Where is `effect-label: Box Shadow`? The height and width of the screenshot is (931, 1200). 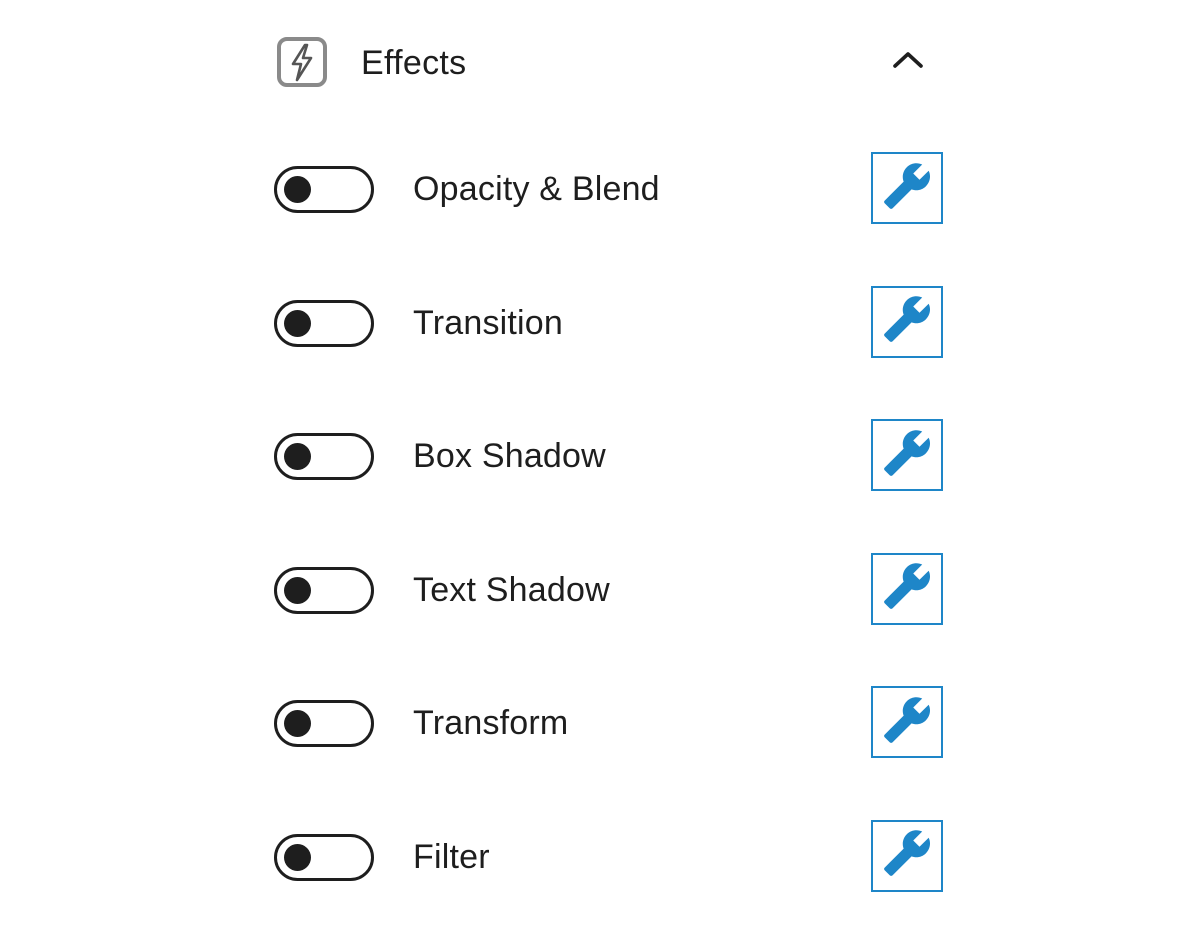 effect-label: Box Shadow is located at coordinates (509, 456).